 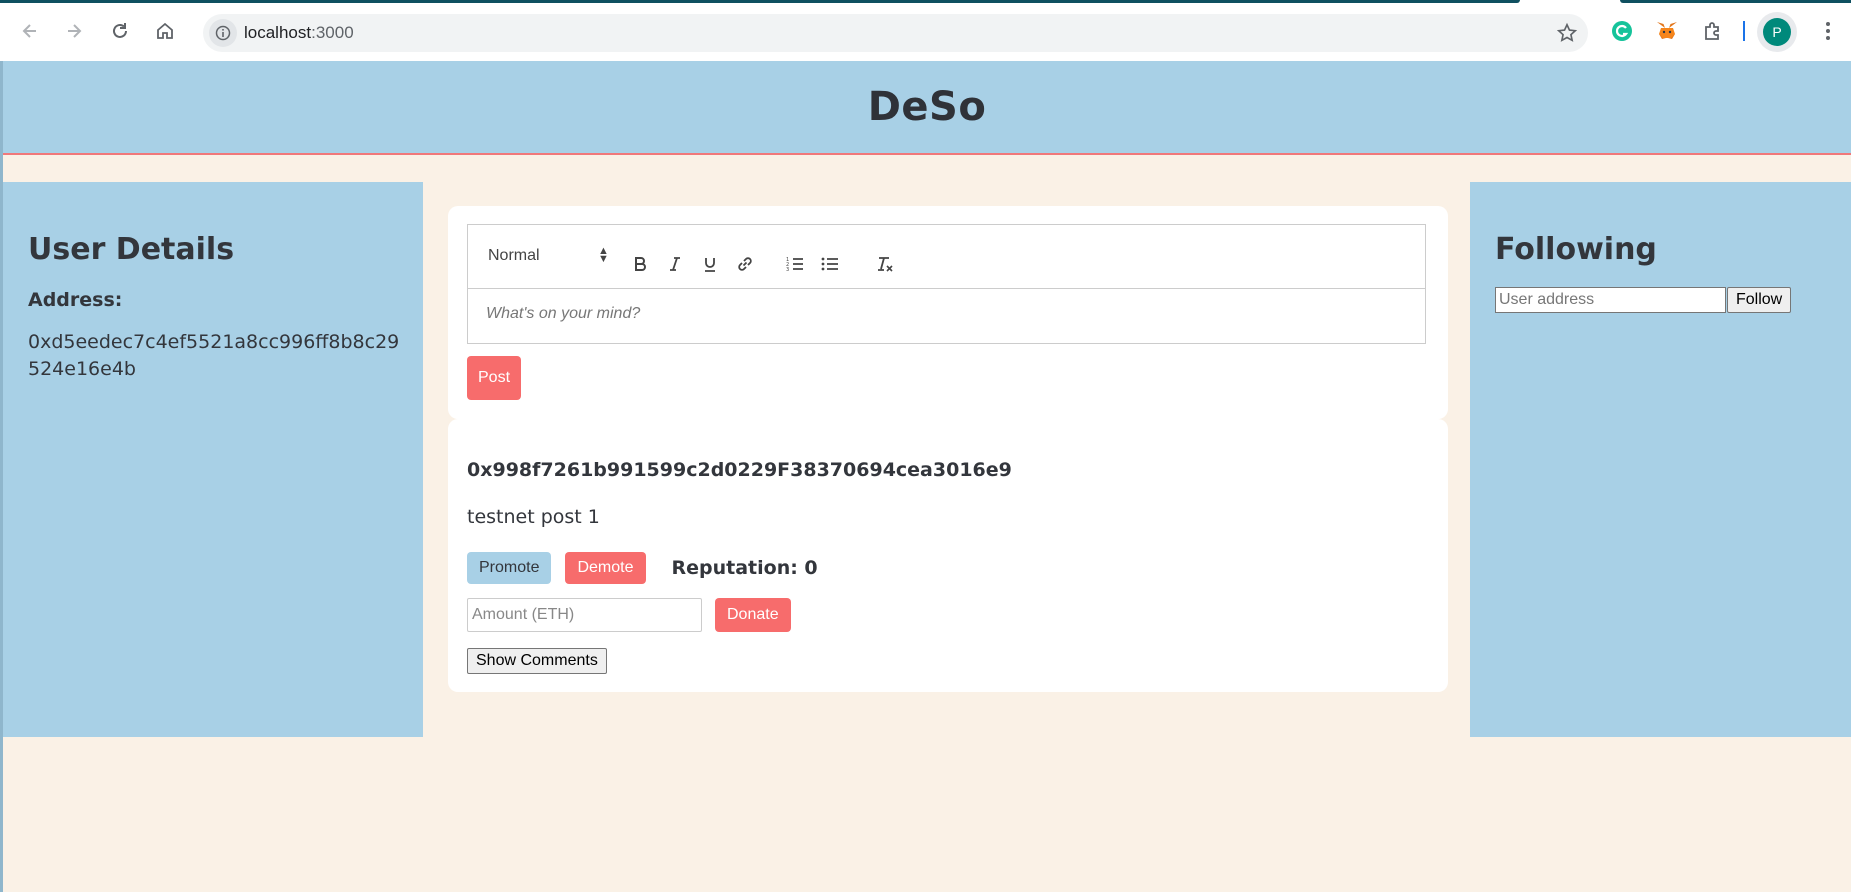 What do you see at coordinates (165, 31) in the screenshot?
I see `home-icon` at bounding box center [165, 31].